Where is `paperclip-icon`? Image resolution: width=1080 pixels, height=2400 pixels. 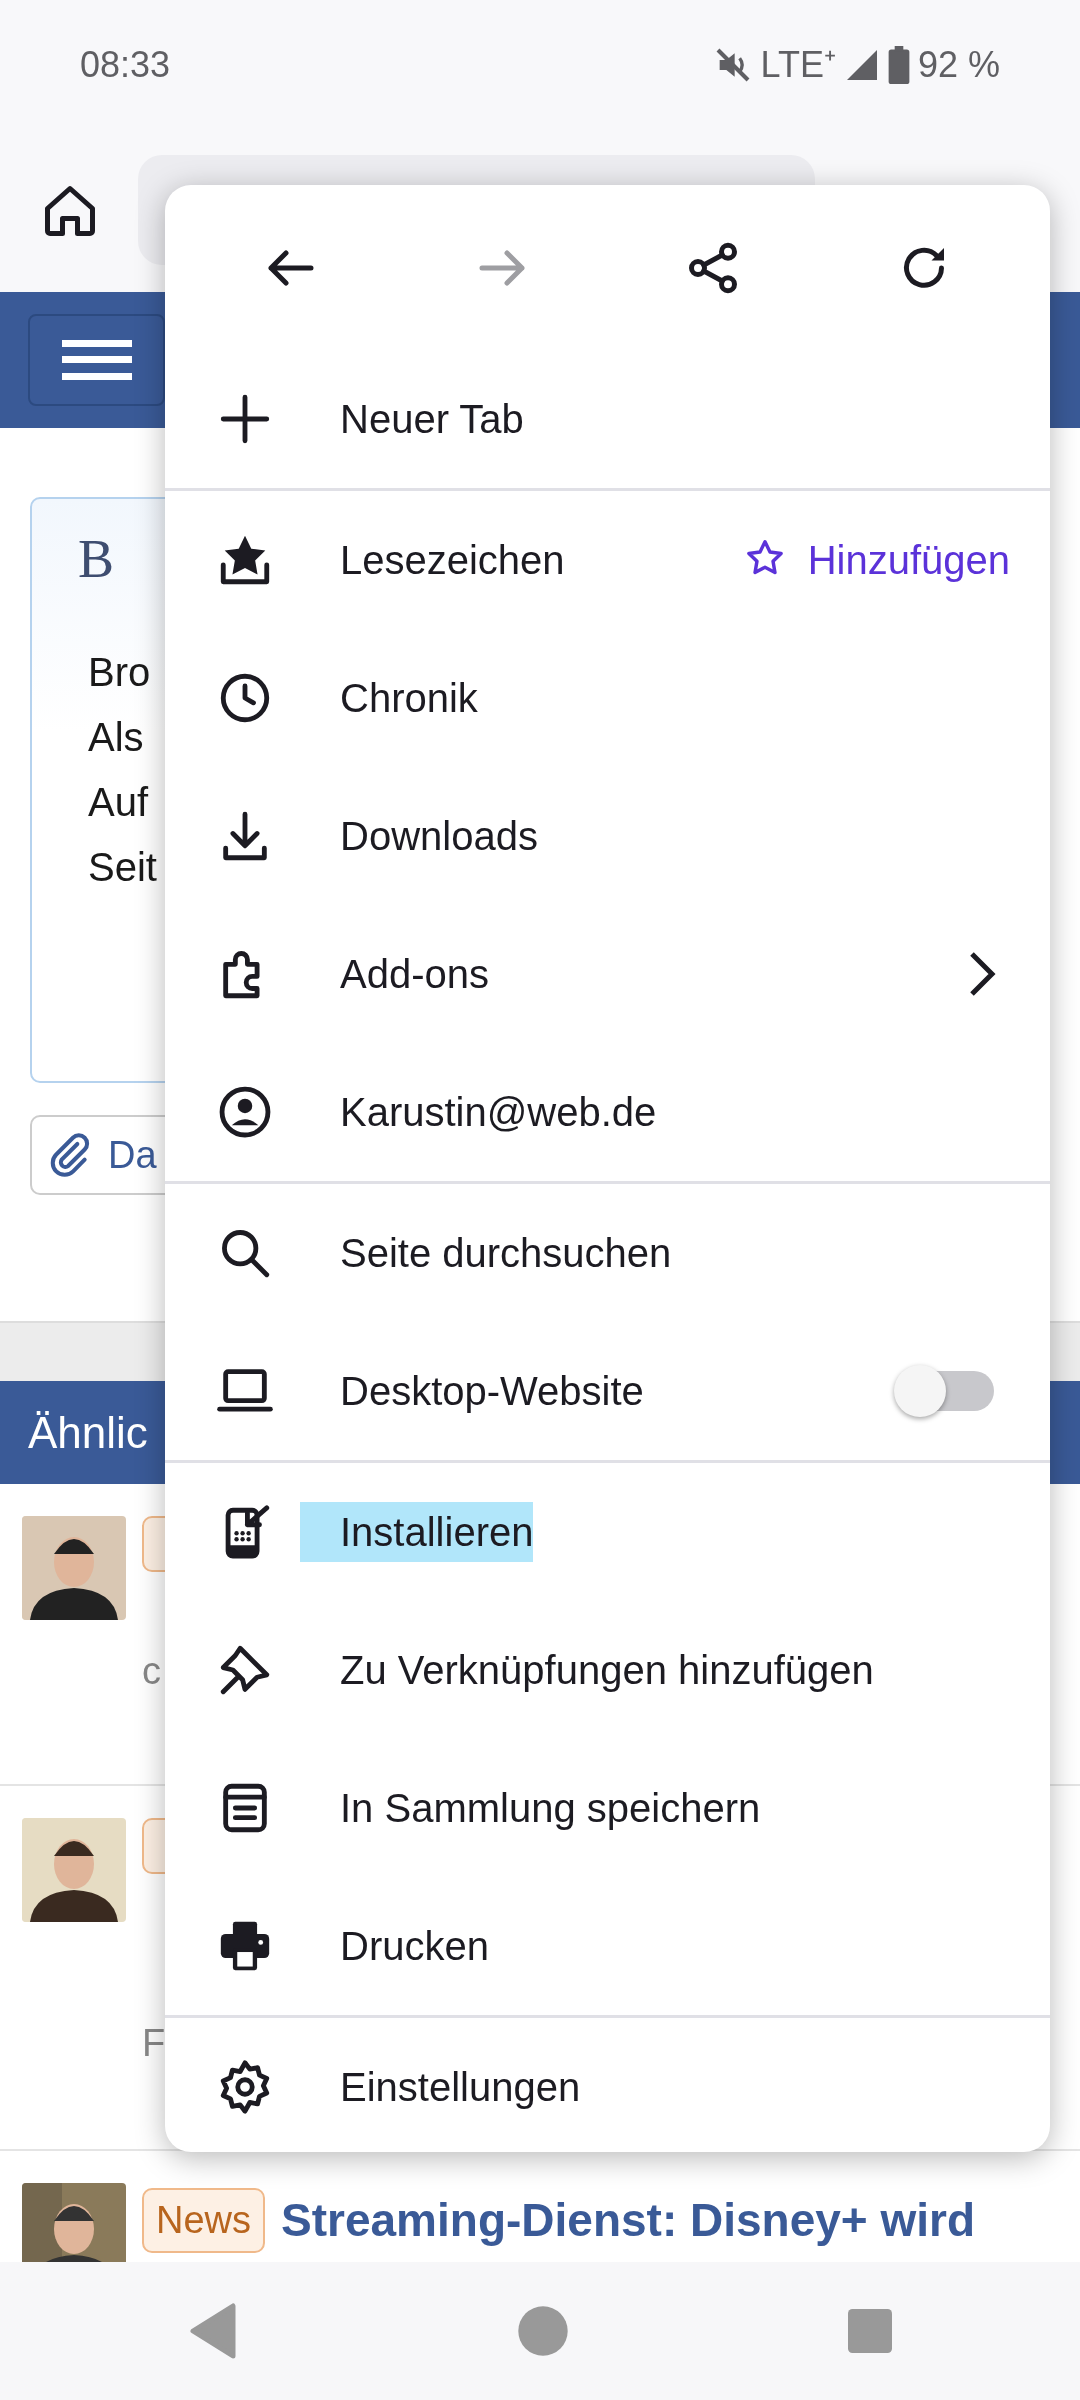 paperclip-icon is located at coordinates (70, 1155).